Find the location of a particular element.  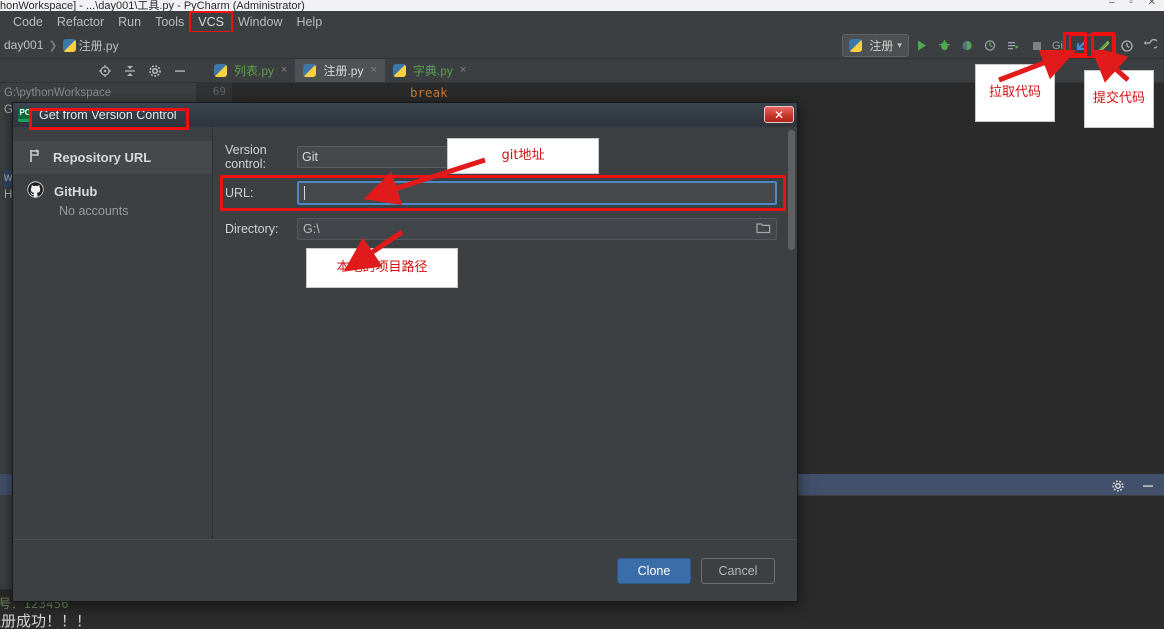

menu-item-vcs: VCS is located at coordinates (211, 21).